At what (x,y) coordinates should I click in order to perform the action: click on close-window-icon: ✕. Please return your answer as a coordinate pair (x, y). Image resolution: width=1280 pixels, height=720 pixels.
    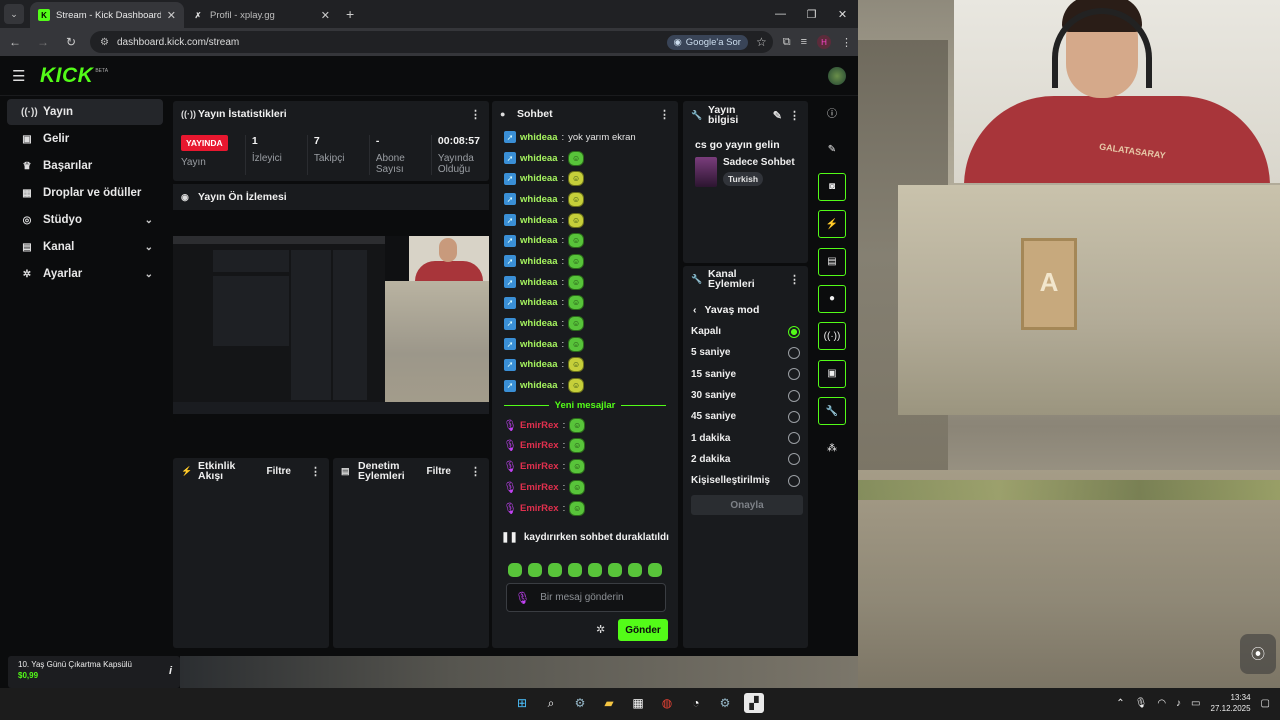
    Looking at the image, I should click on (842, 14).